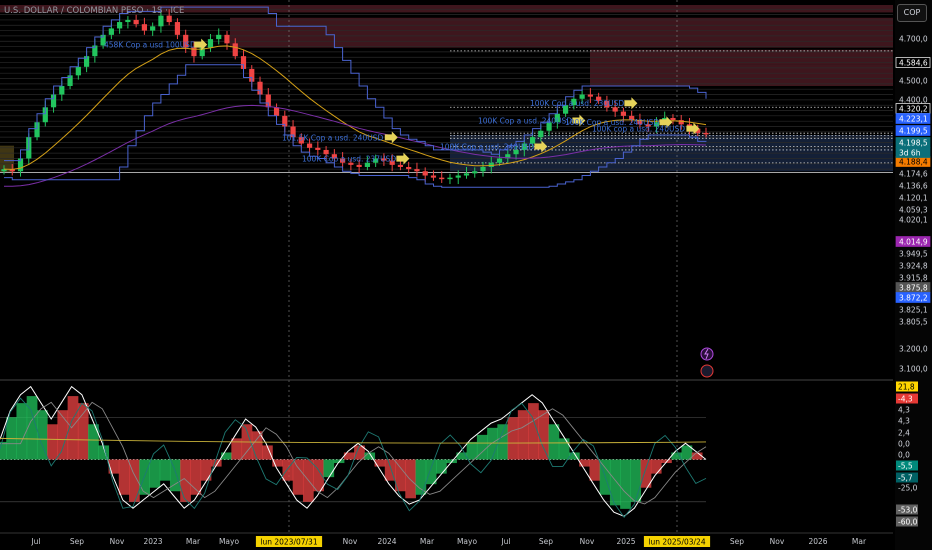 Image resolution: width=932 pixels, height=550 pixels. Describe the element at coordinates (905, 466) in the screenshot. I see `osc-value-label: -5,5` at that location.